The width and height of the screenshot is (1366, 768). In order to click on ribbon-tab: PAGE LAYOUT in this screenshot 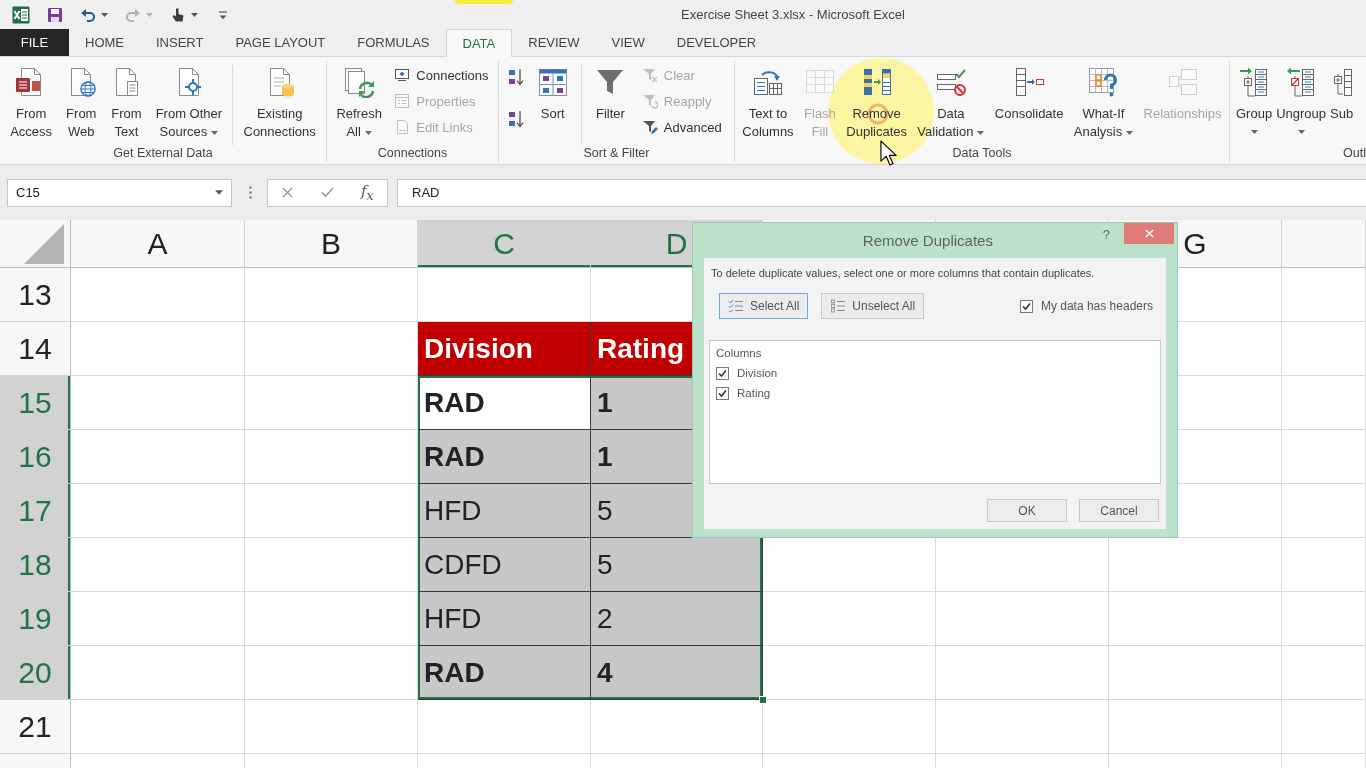, I will do `click(280, 42)`.